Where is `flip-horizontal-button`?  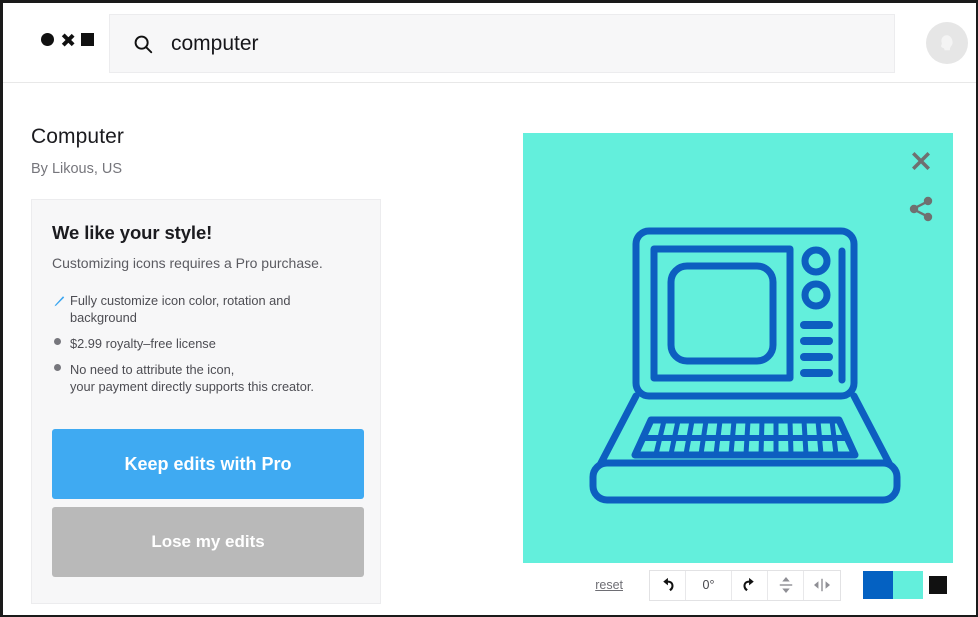
flip-horizontal-button is located at coordinates (822, 585).